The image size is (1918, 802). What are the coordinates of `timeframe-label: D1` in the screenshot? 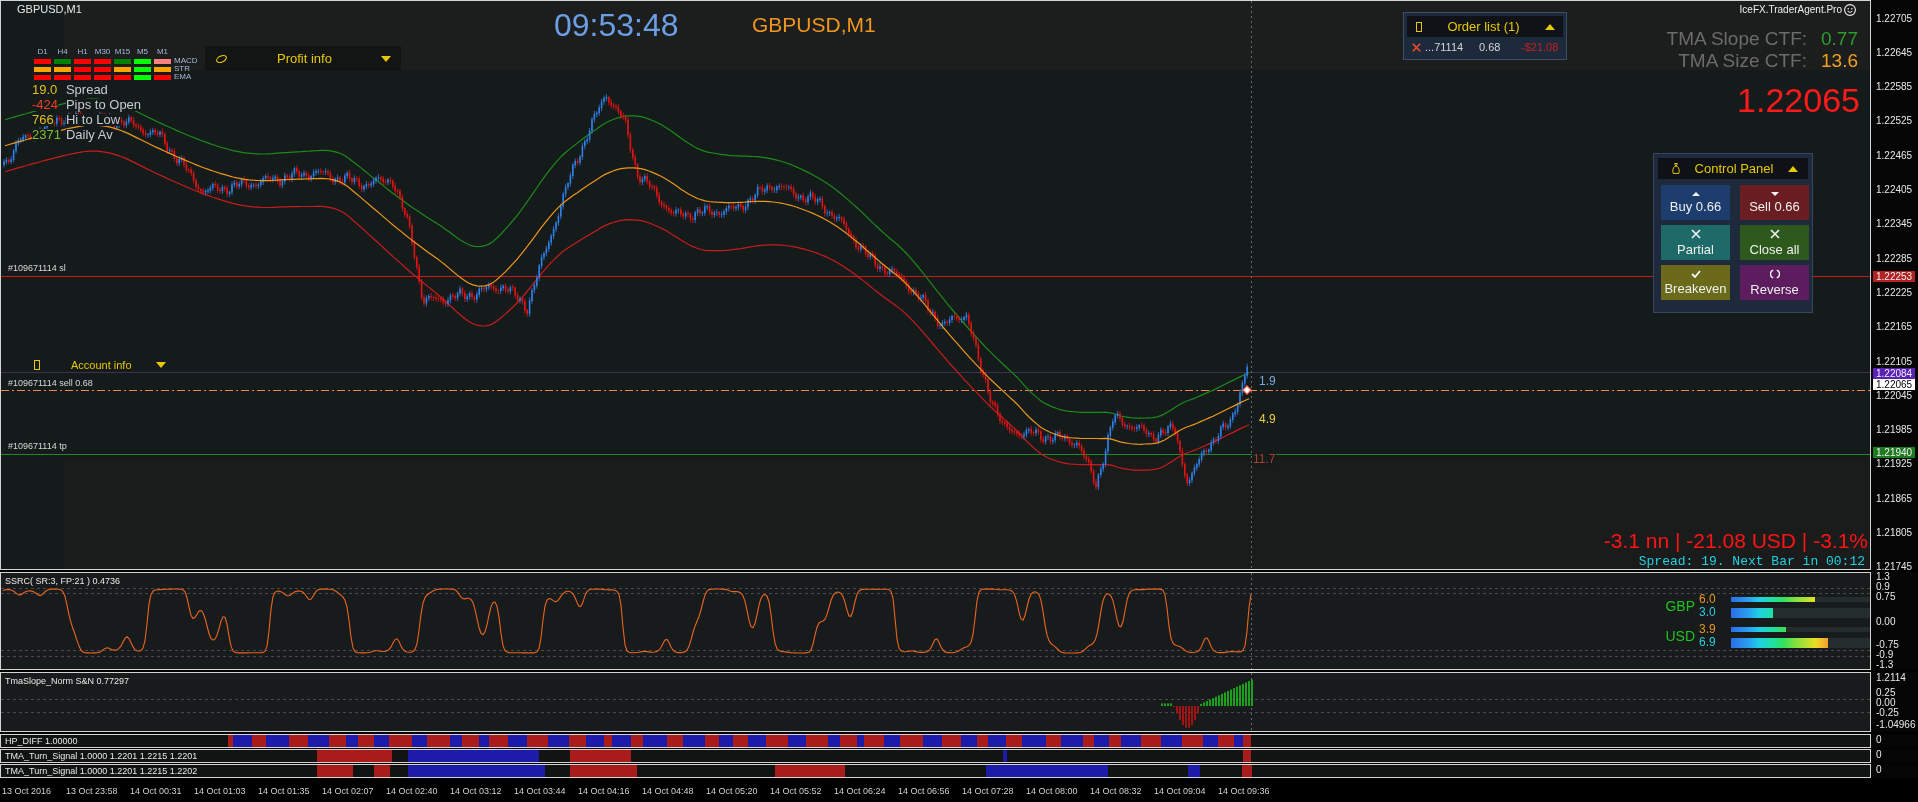 It's located at (42, 52).